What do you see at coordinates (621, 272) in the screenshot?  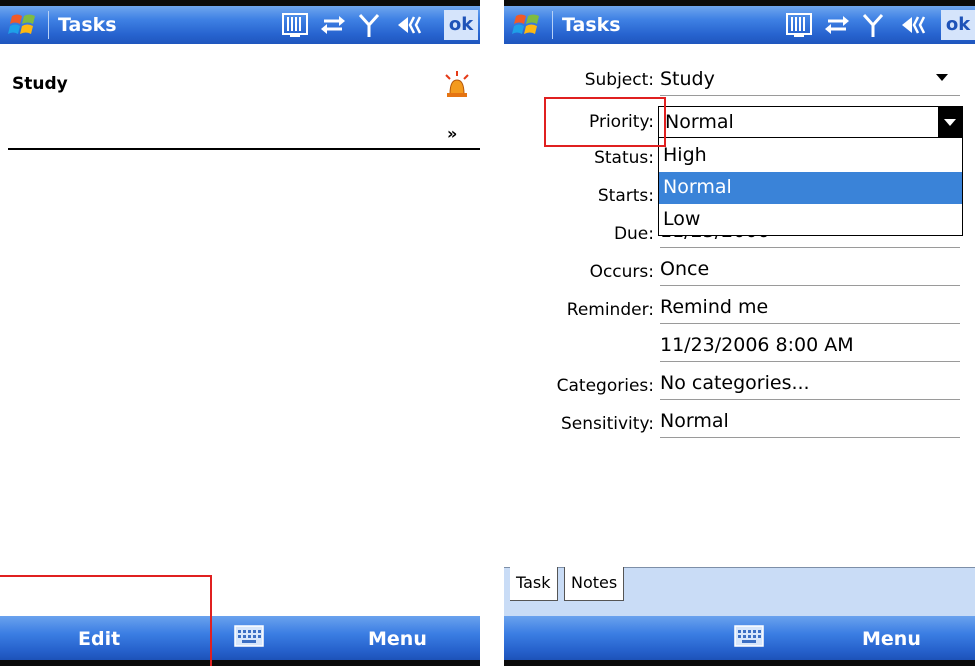 I see `occurs-label: Occurs:` at bounding box center [621, 272].